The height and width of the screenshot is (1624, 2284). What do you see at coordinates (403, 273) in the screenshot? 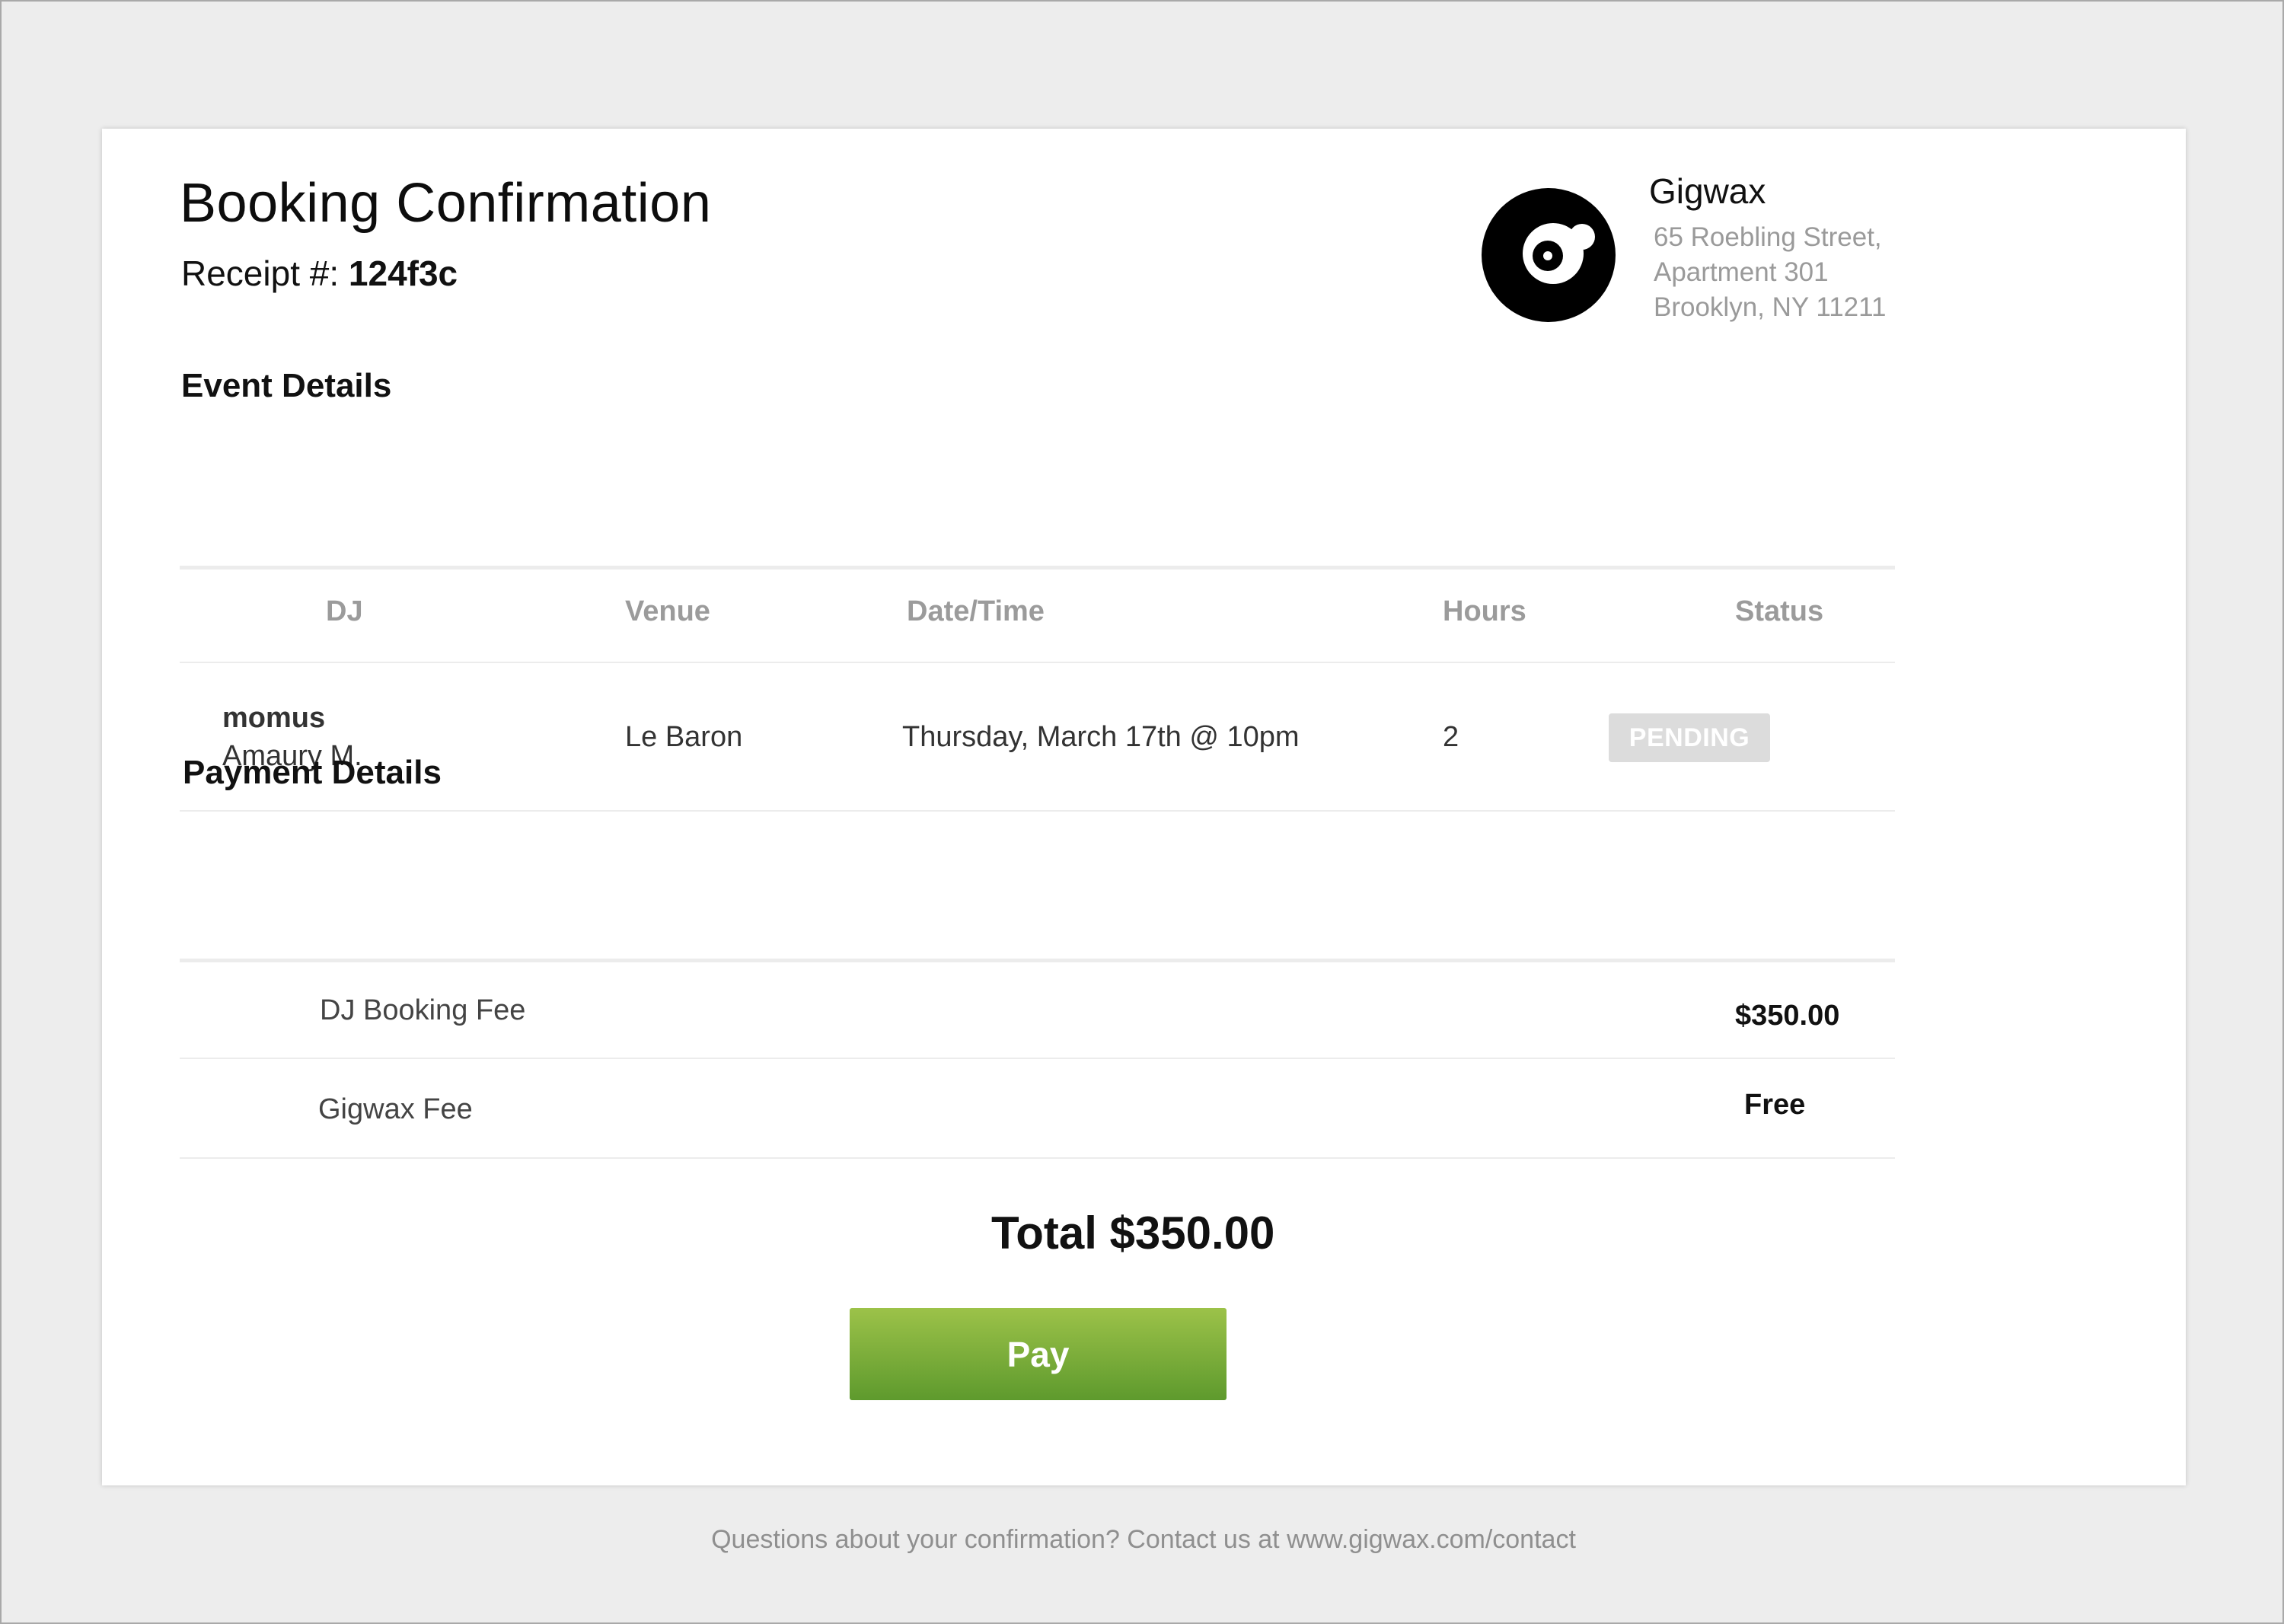
I see `receipt-number: 124f3c` at bounding box center [403, 273].